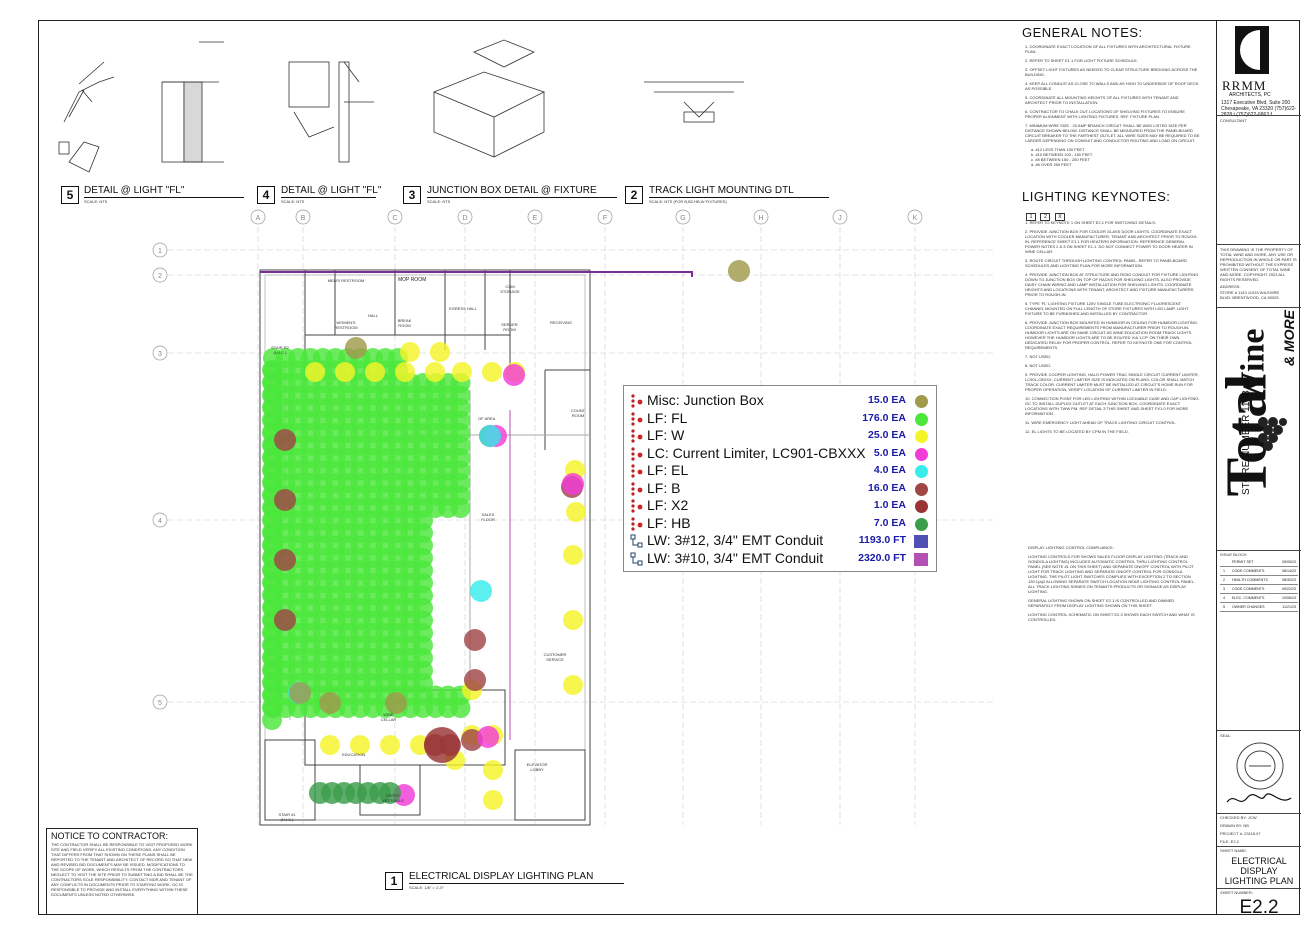  What do you see at coordinates (1226, 735) in the screenshot?
I see `seal-label: SEAL:` at bounding box center [1226, 735].